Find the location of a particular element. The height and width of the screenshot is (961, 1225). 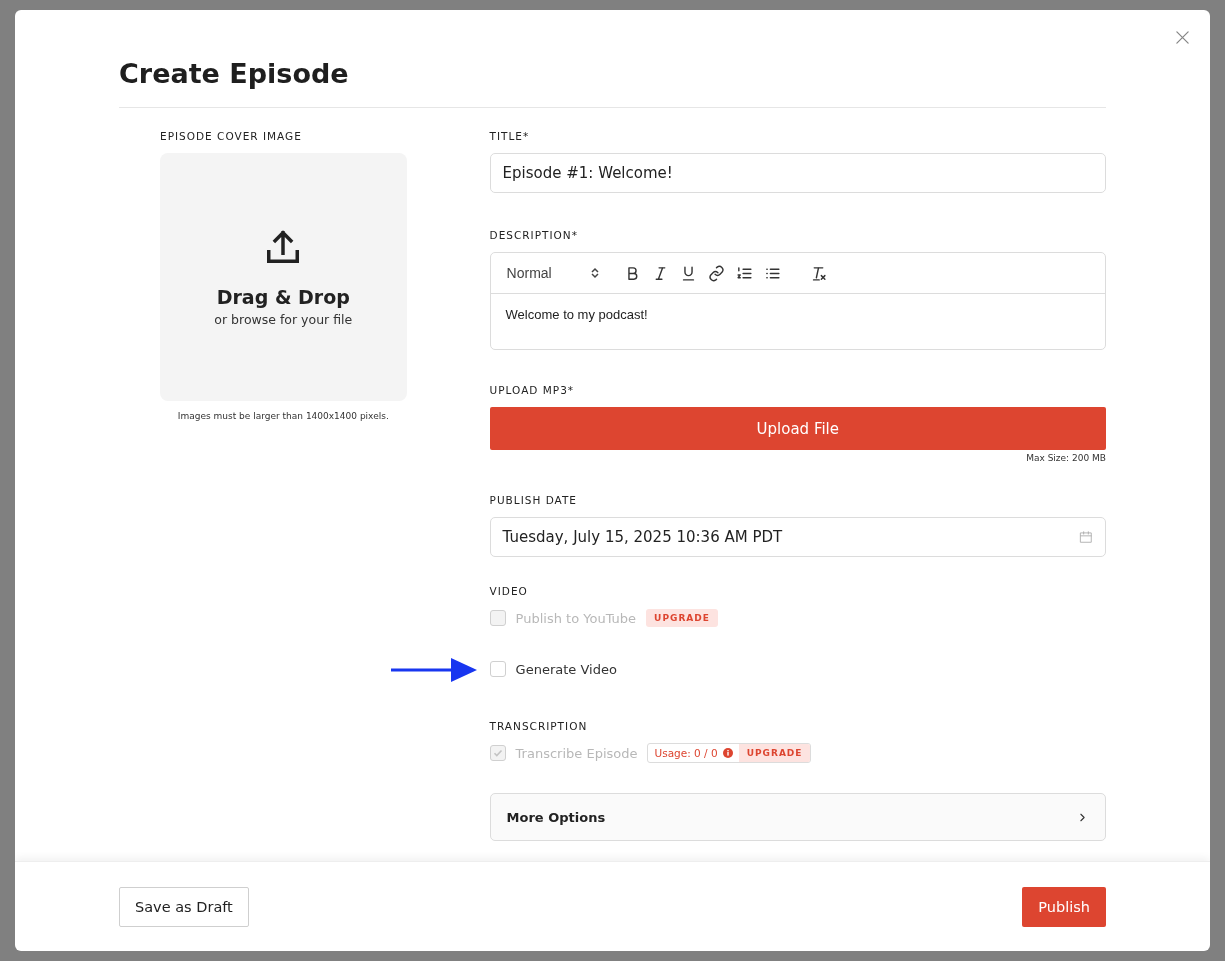

image-size-note: Images must be larger than 1400x1400 pixels. is located at coordinates (283, 416).